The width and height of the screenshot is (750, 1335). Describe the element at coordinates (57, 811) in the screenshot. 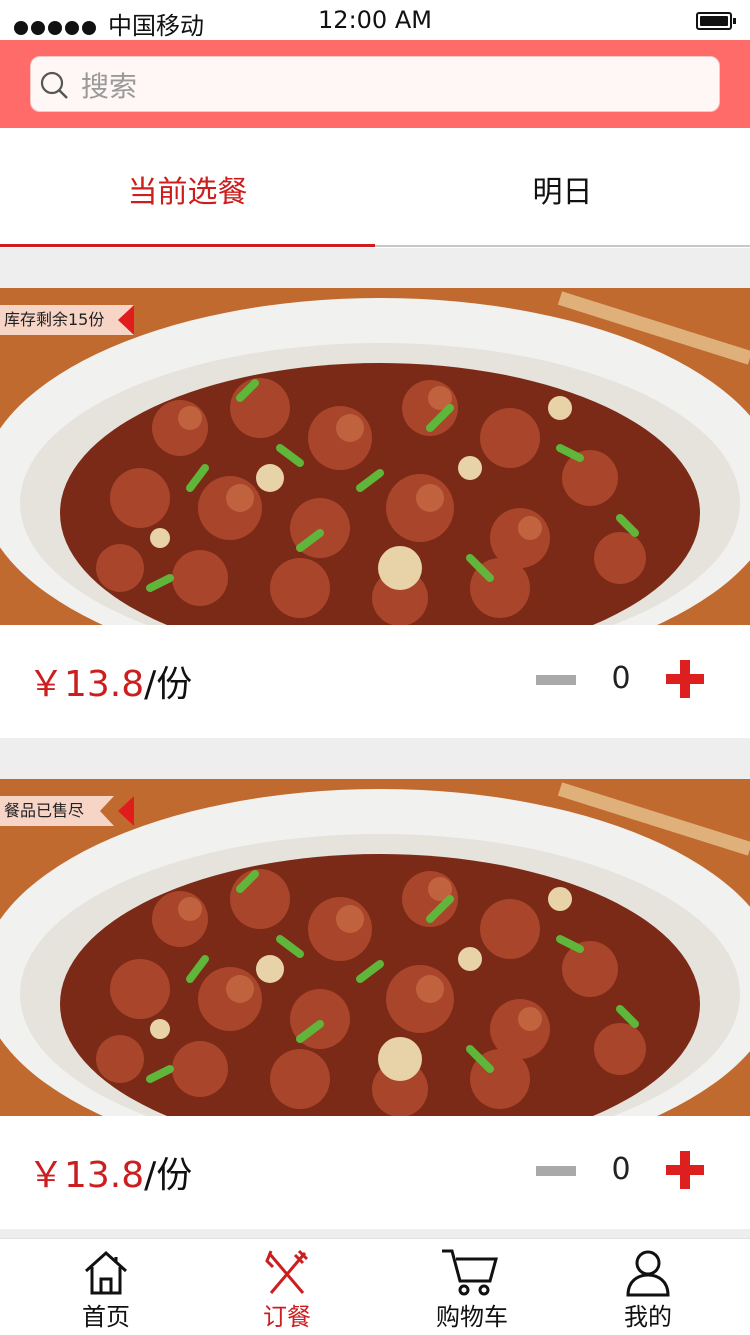

I see `sold-out-badge: 餐品已售尽` at that location.